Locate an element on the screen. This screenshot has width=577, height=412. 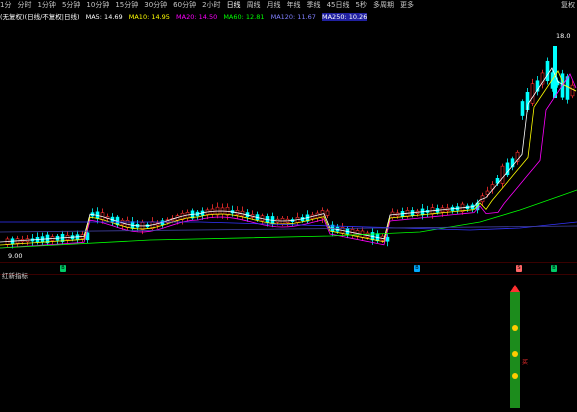
signal-badge: S is located at coordinates (519, 268).